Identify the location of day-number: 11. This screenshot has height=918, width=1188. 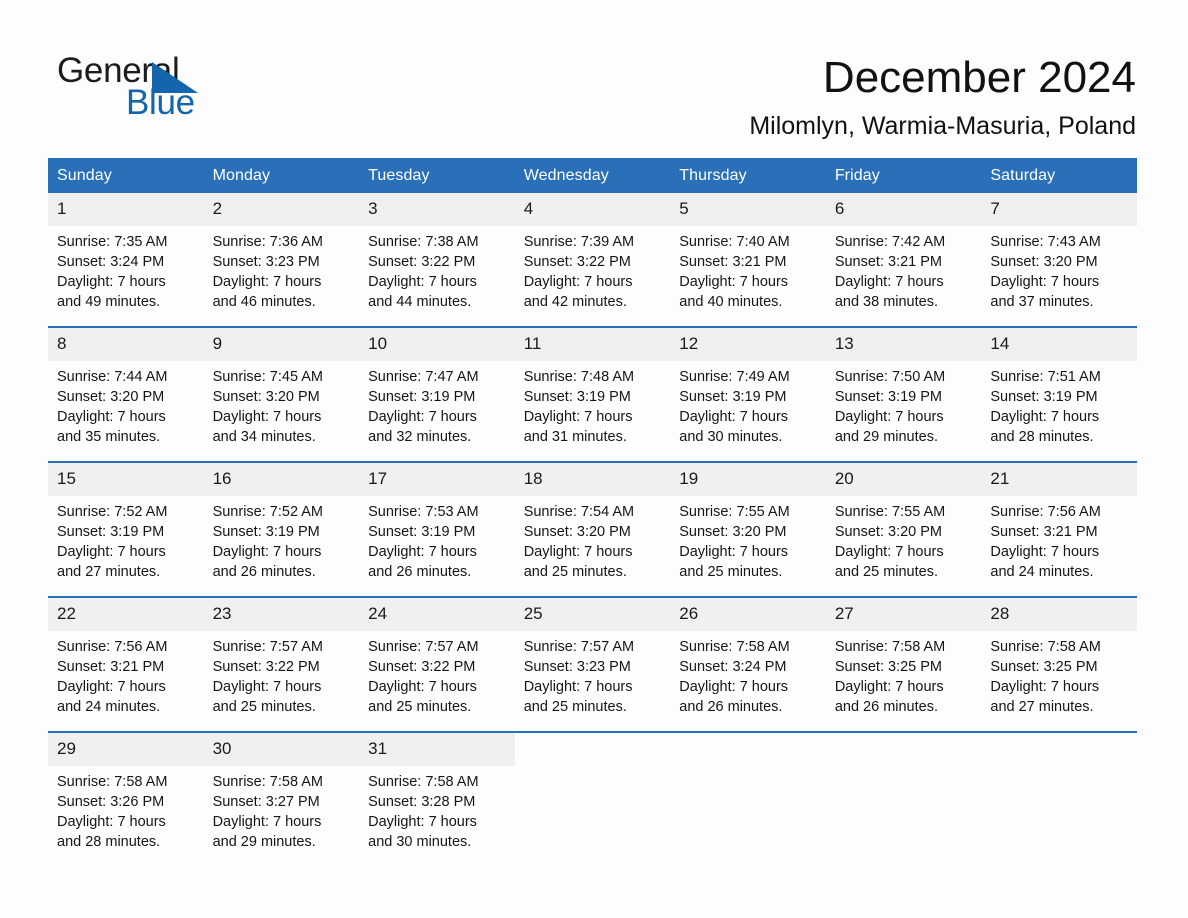
(592, 344).